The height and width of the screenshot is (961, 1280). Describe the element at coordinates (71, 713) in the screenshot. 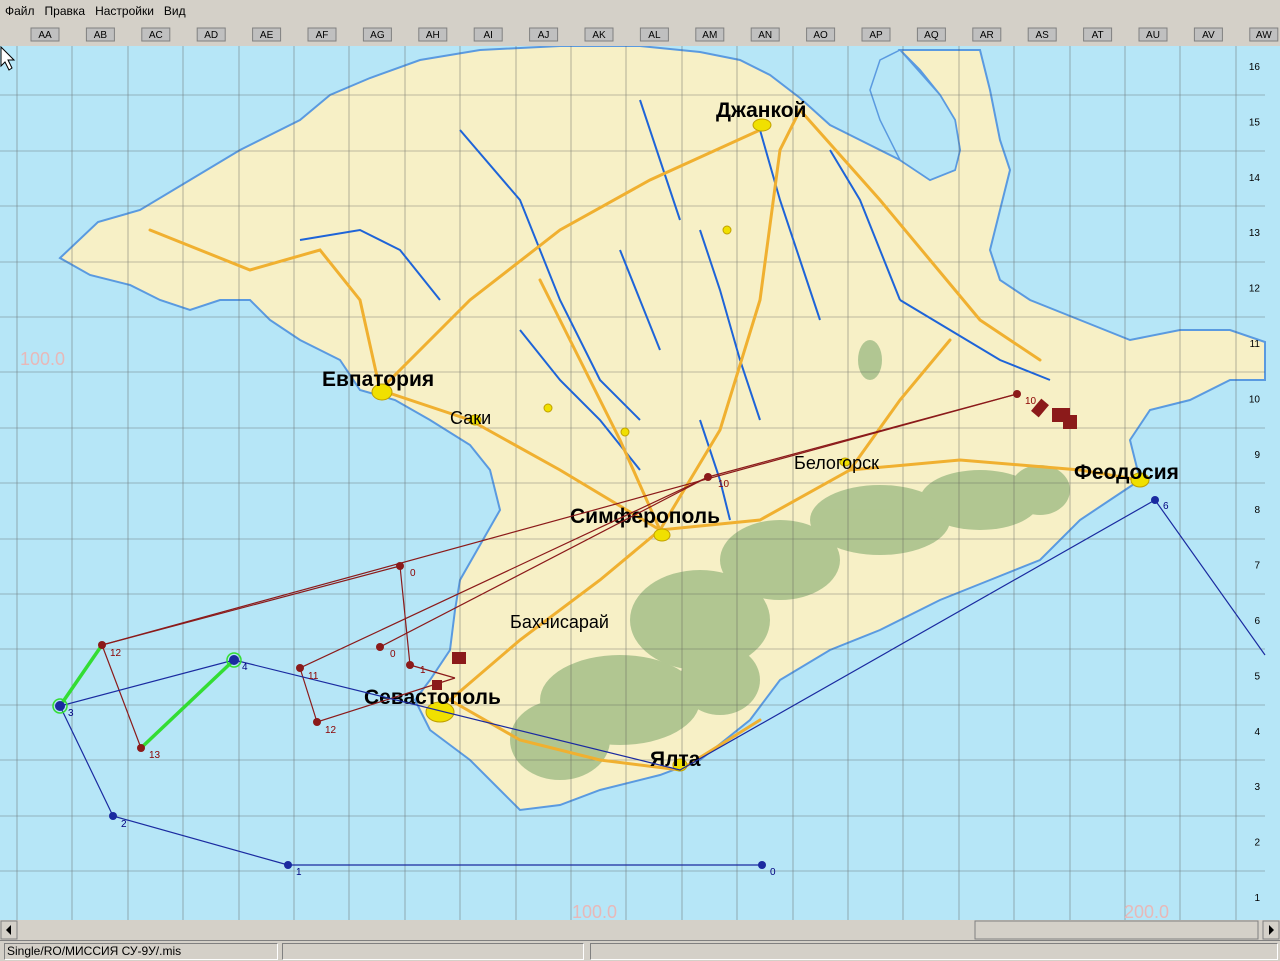

I see `blue-wp-label: 3` at that location.